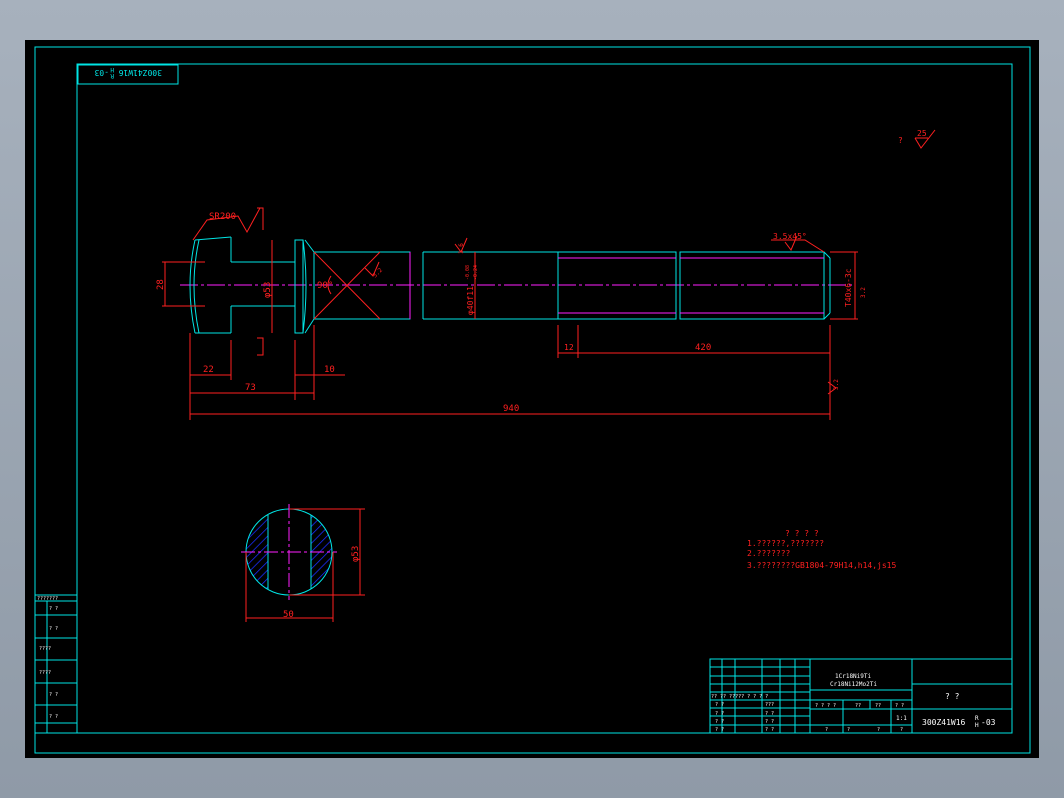  Describe the element at coordinates (977, 718) in the screenshot. I see `tb-dn-sup: R` at that location.